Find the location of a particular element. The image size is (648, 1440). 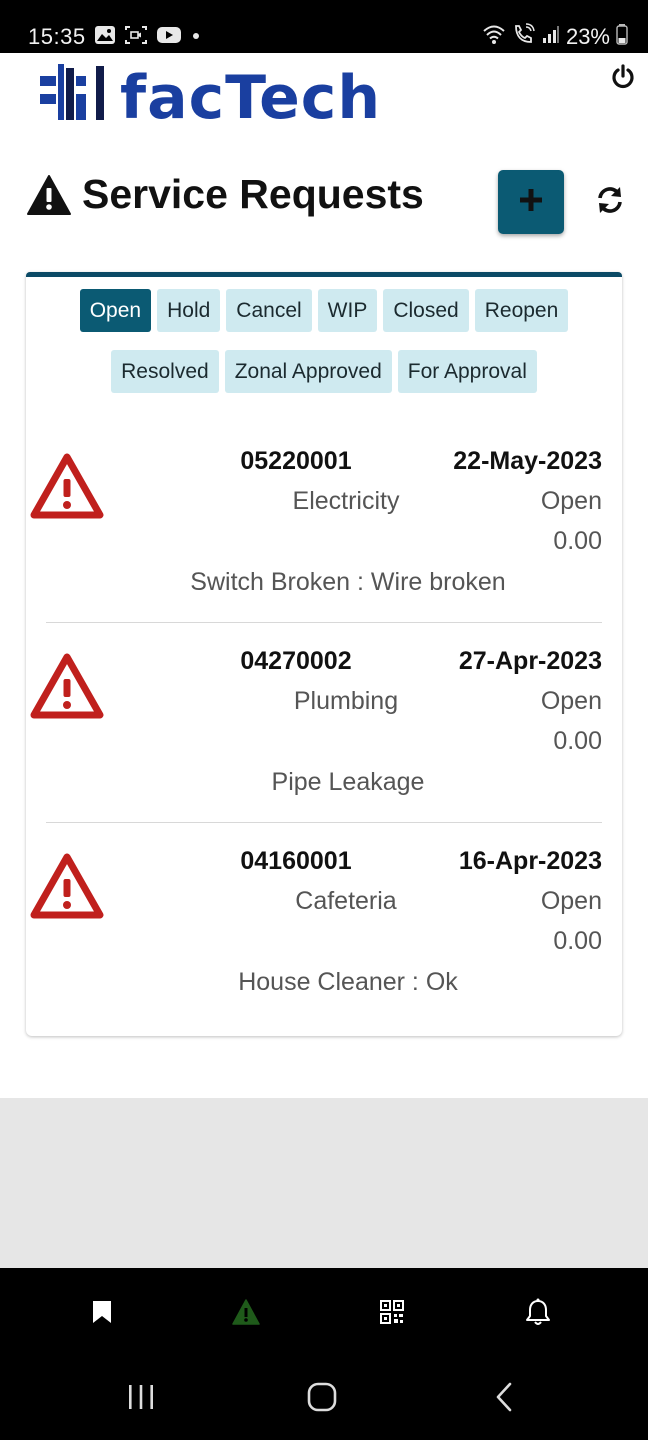

home-button is located at coordinates (322, 1399).